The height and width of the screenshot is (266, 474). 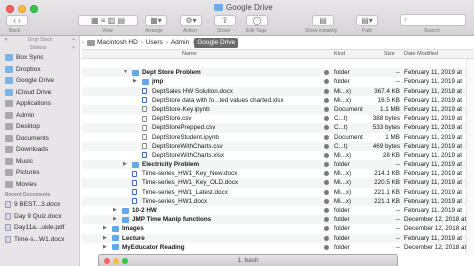 I want to click on sidebar-item-applications: Applications, so click(x=39, y=104).